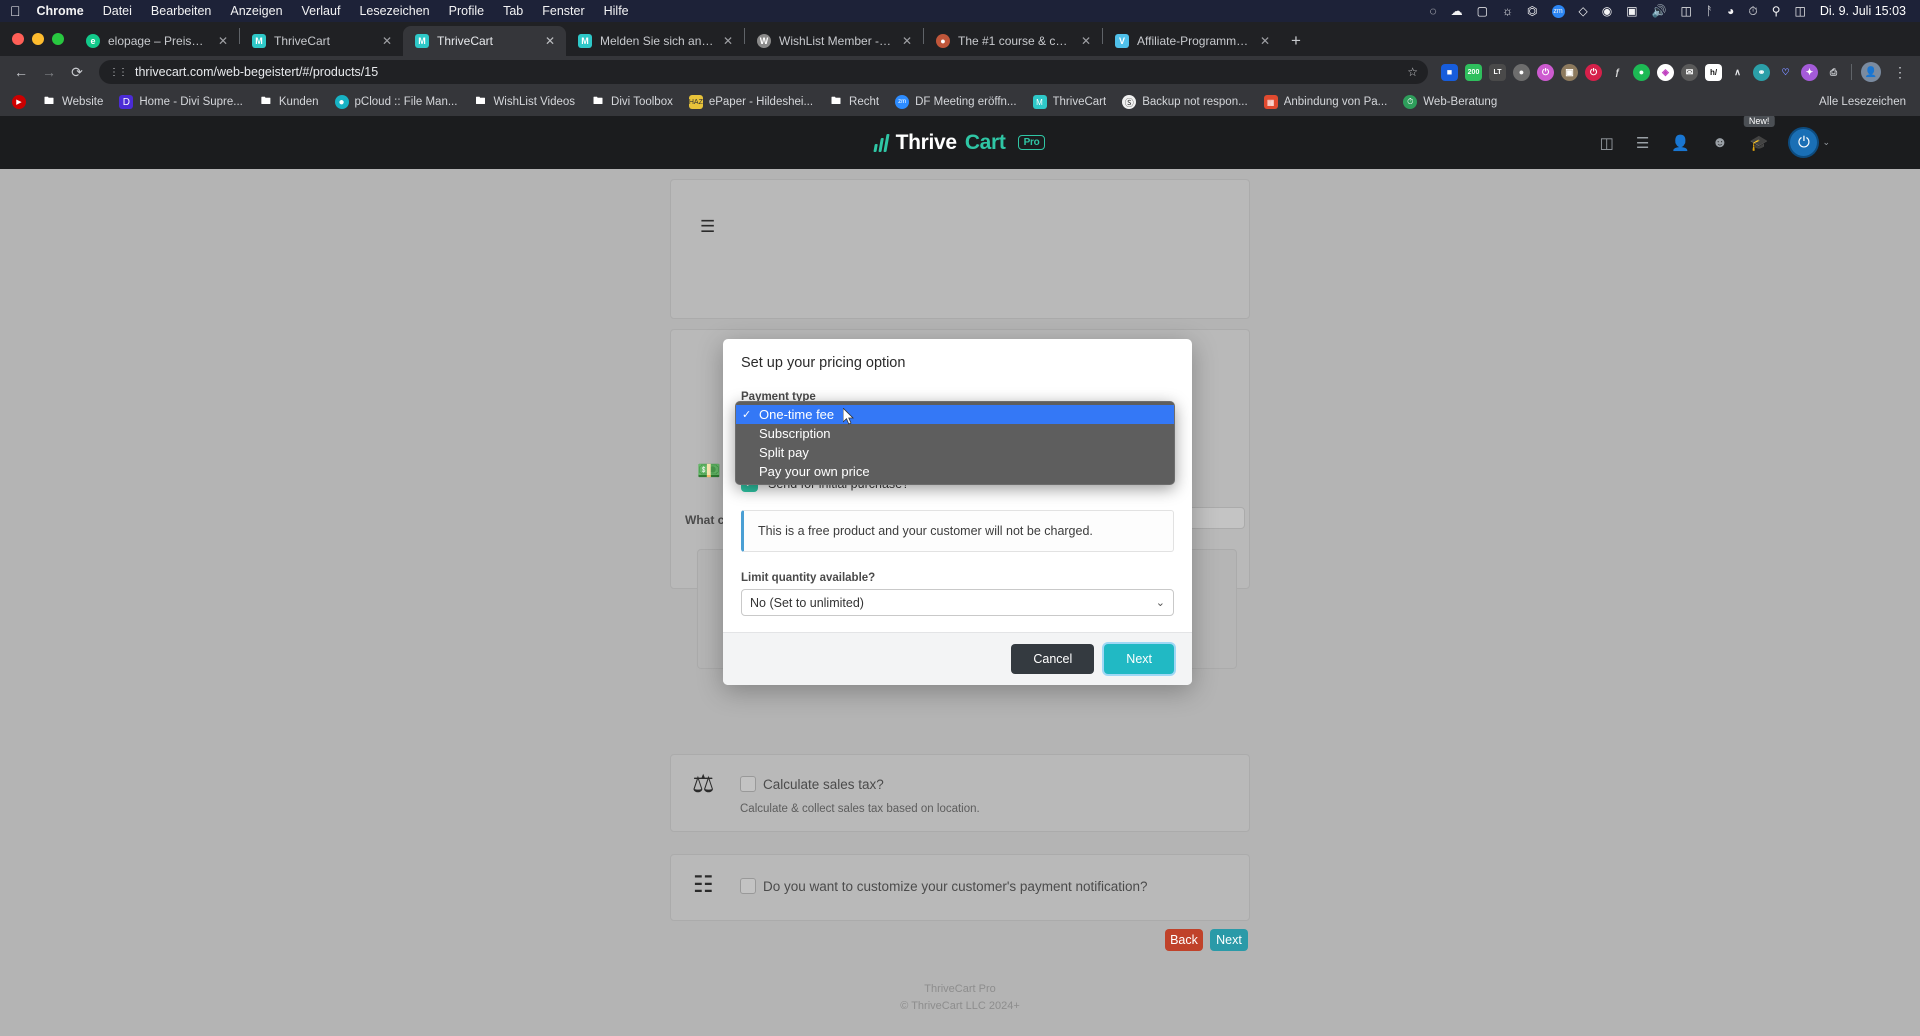 This screenshot has width=1920, height=1036. What do you see at coordinates (959, 143) in the screenshot?
I see `thrivecart-logo: Thrive Cart Pro` at bounding box center [959, 143].